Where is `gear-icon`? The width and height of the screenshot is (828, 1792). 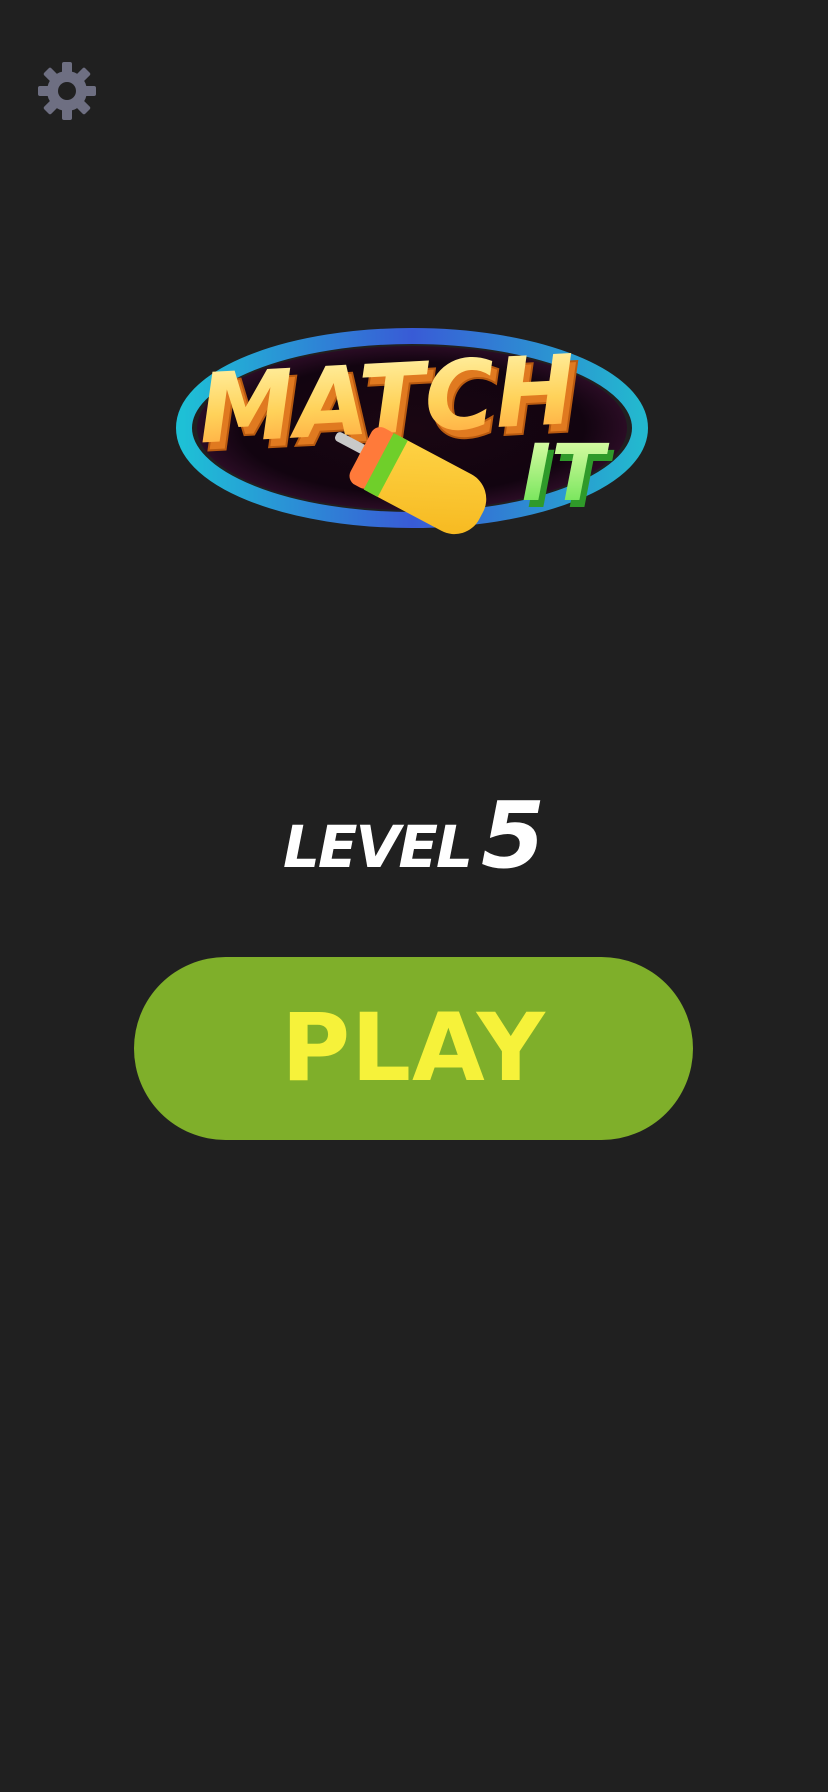 gear-icon is located at coordinates (67, 91).